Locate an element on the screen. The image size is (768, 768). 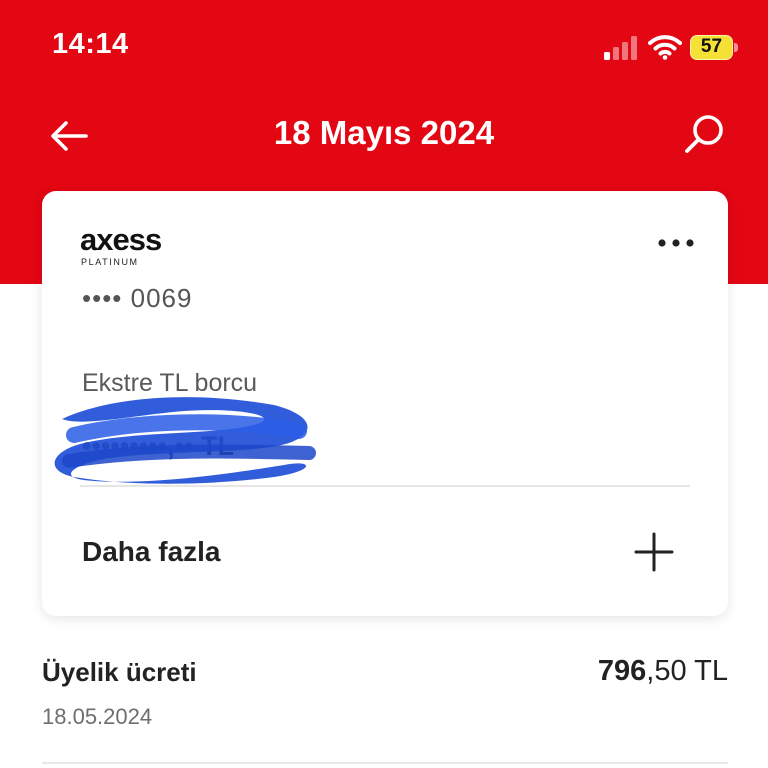
status-bar: 14:14 57 is located at coordinates (384, 45).